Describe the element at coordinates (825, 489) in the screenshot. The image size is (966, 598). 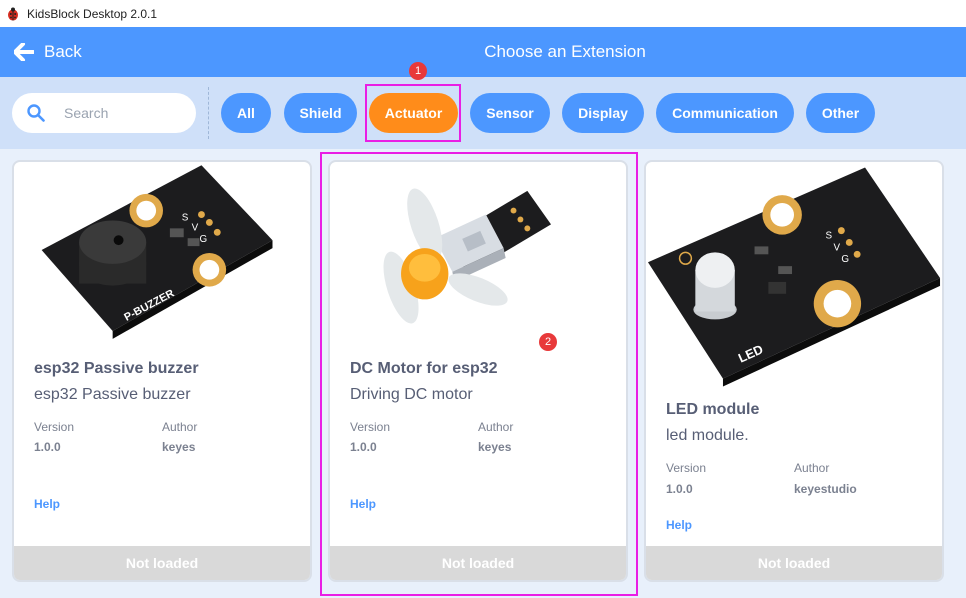
I see `author-value: keyestudio` at that location.